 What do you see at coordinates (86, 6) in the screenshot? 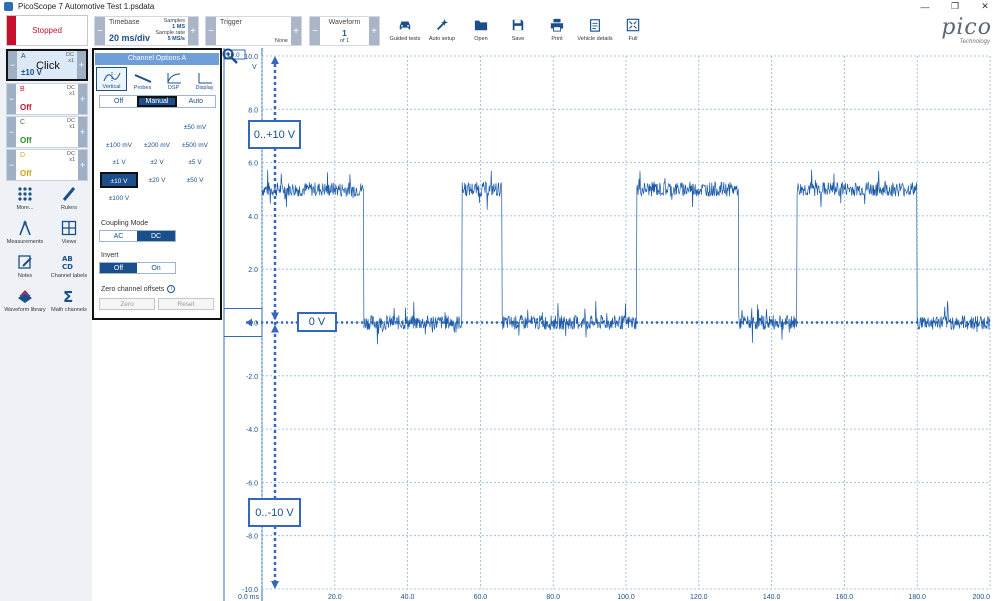
I see `window-title: PicoScope 7 Automotive Test 1.psdata` at bounding box center [86, 6].